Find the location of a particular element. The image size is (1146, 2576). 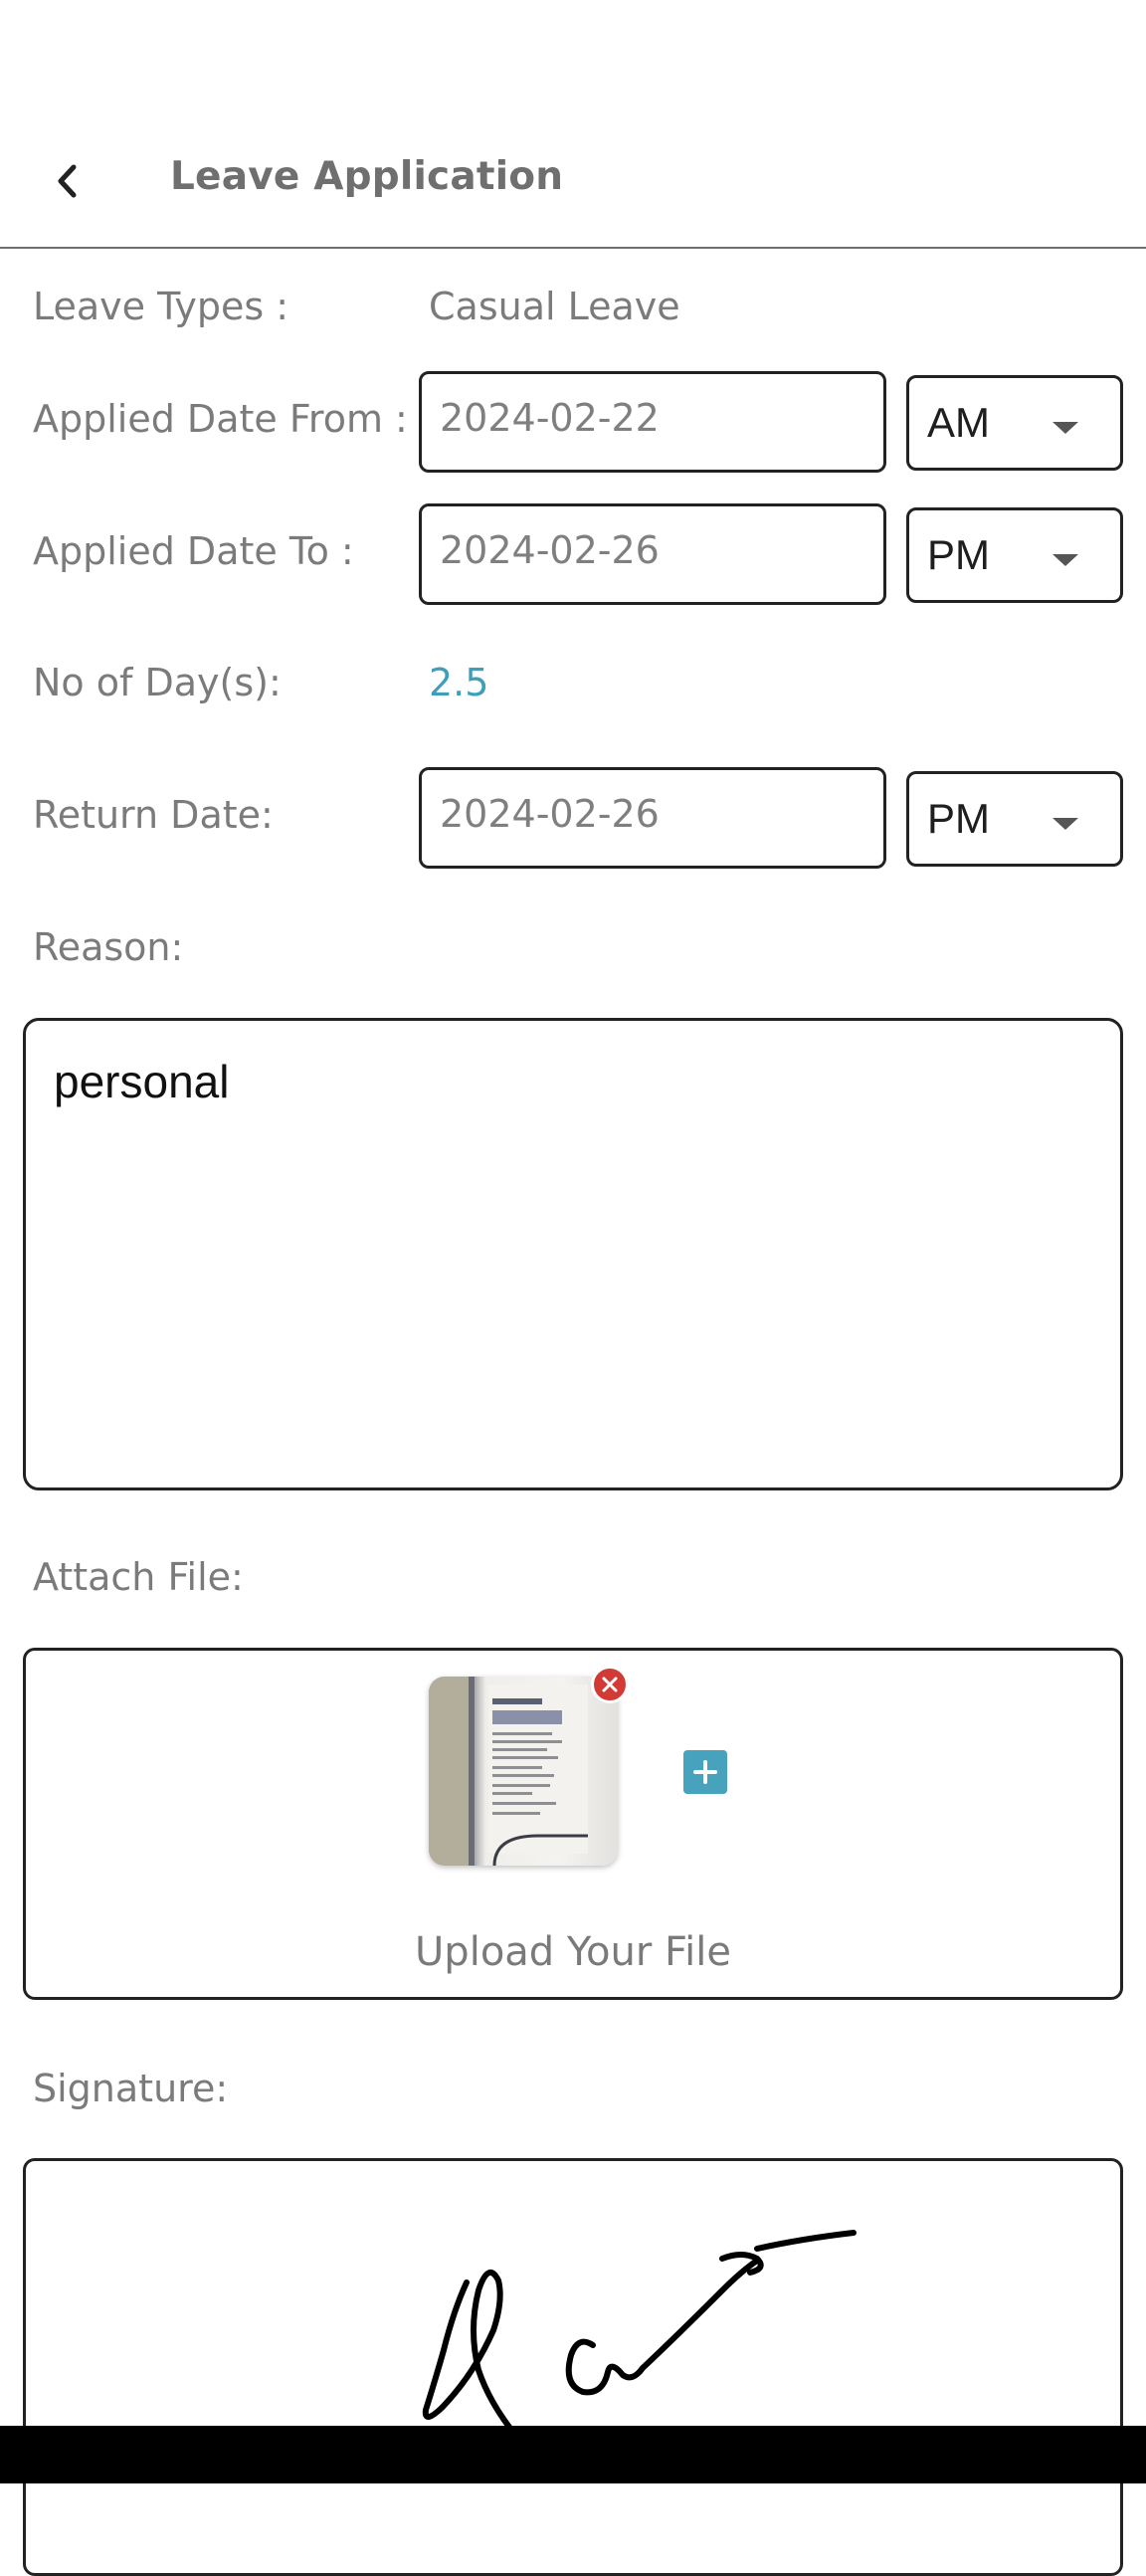

attach-file-label: Attach File: is located at coordinates (138, 1577).